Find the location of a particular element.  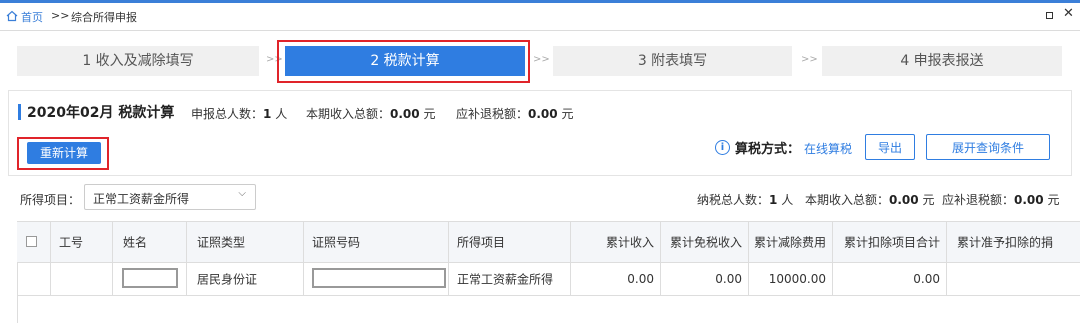

period-income-total: 本期收入总额：0.00 元 is located at coordinates (870, 200).